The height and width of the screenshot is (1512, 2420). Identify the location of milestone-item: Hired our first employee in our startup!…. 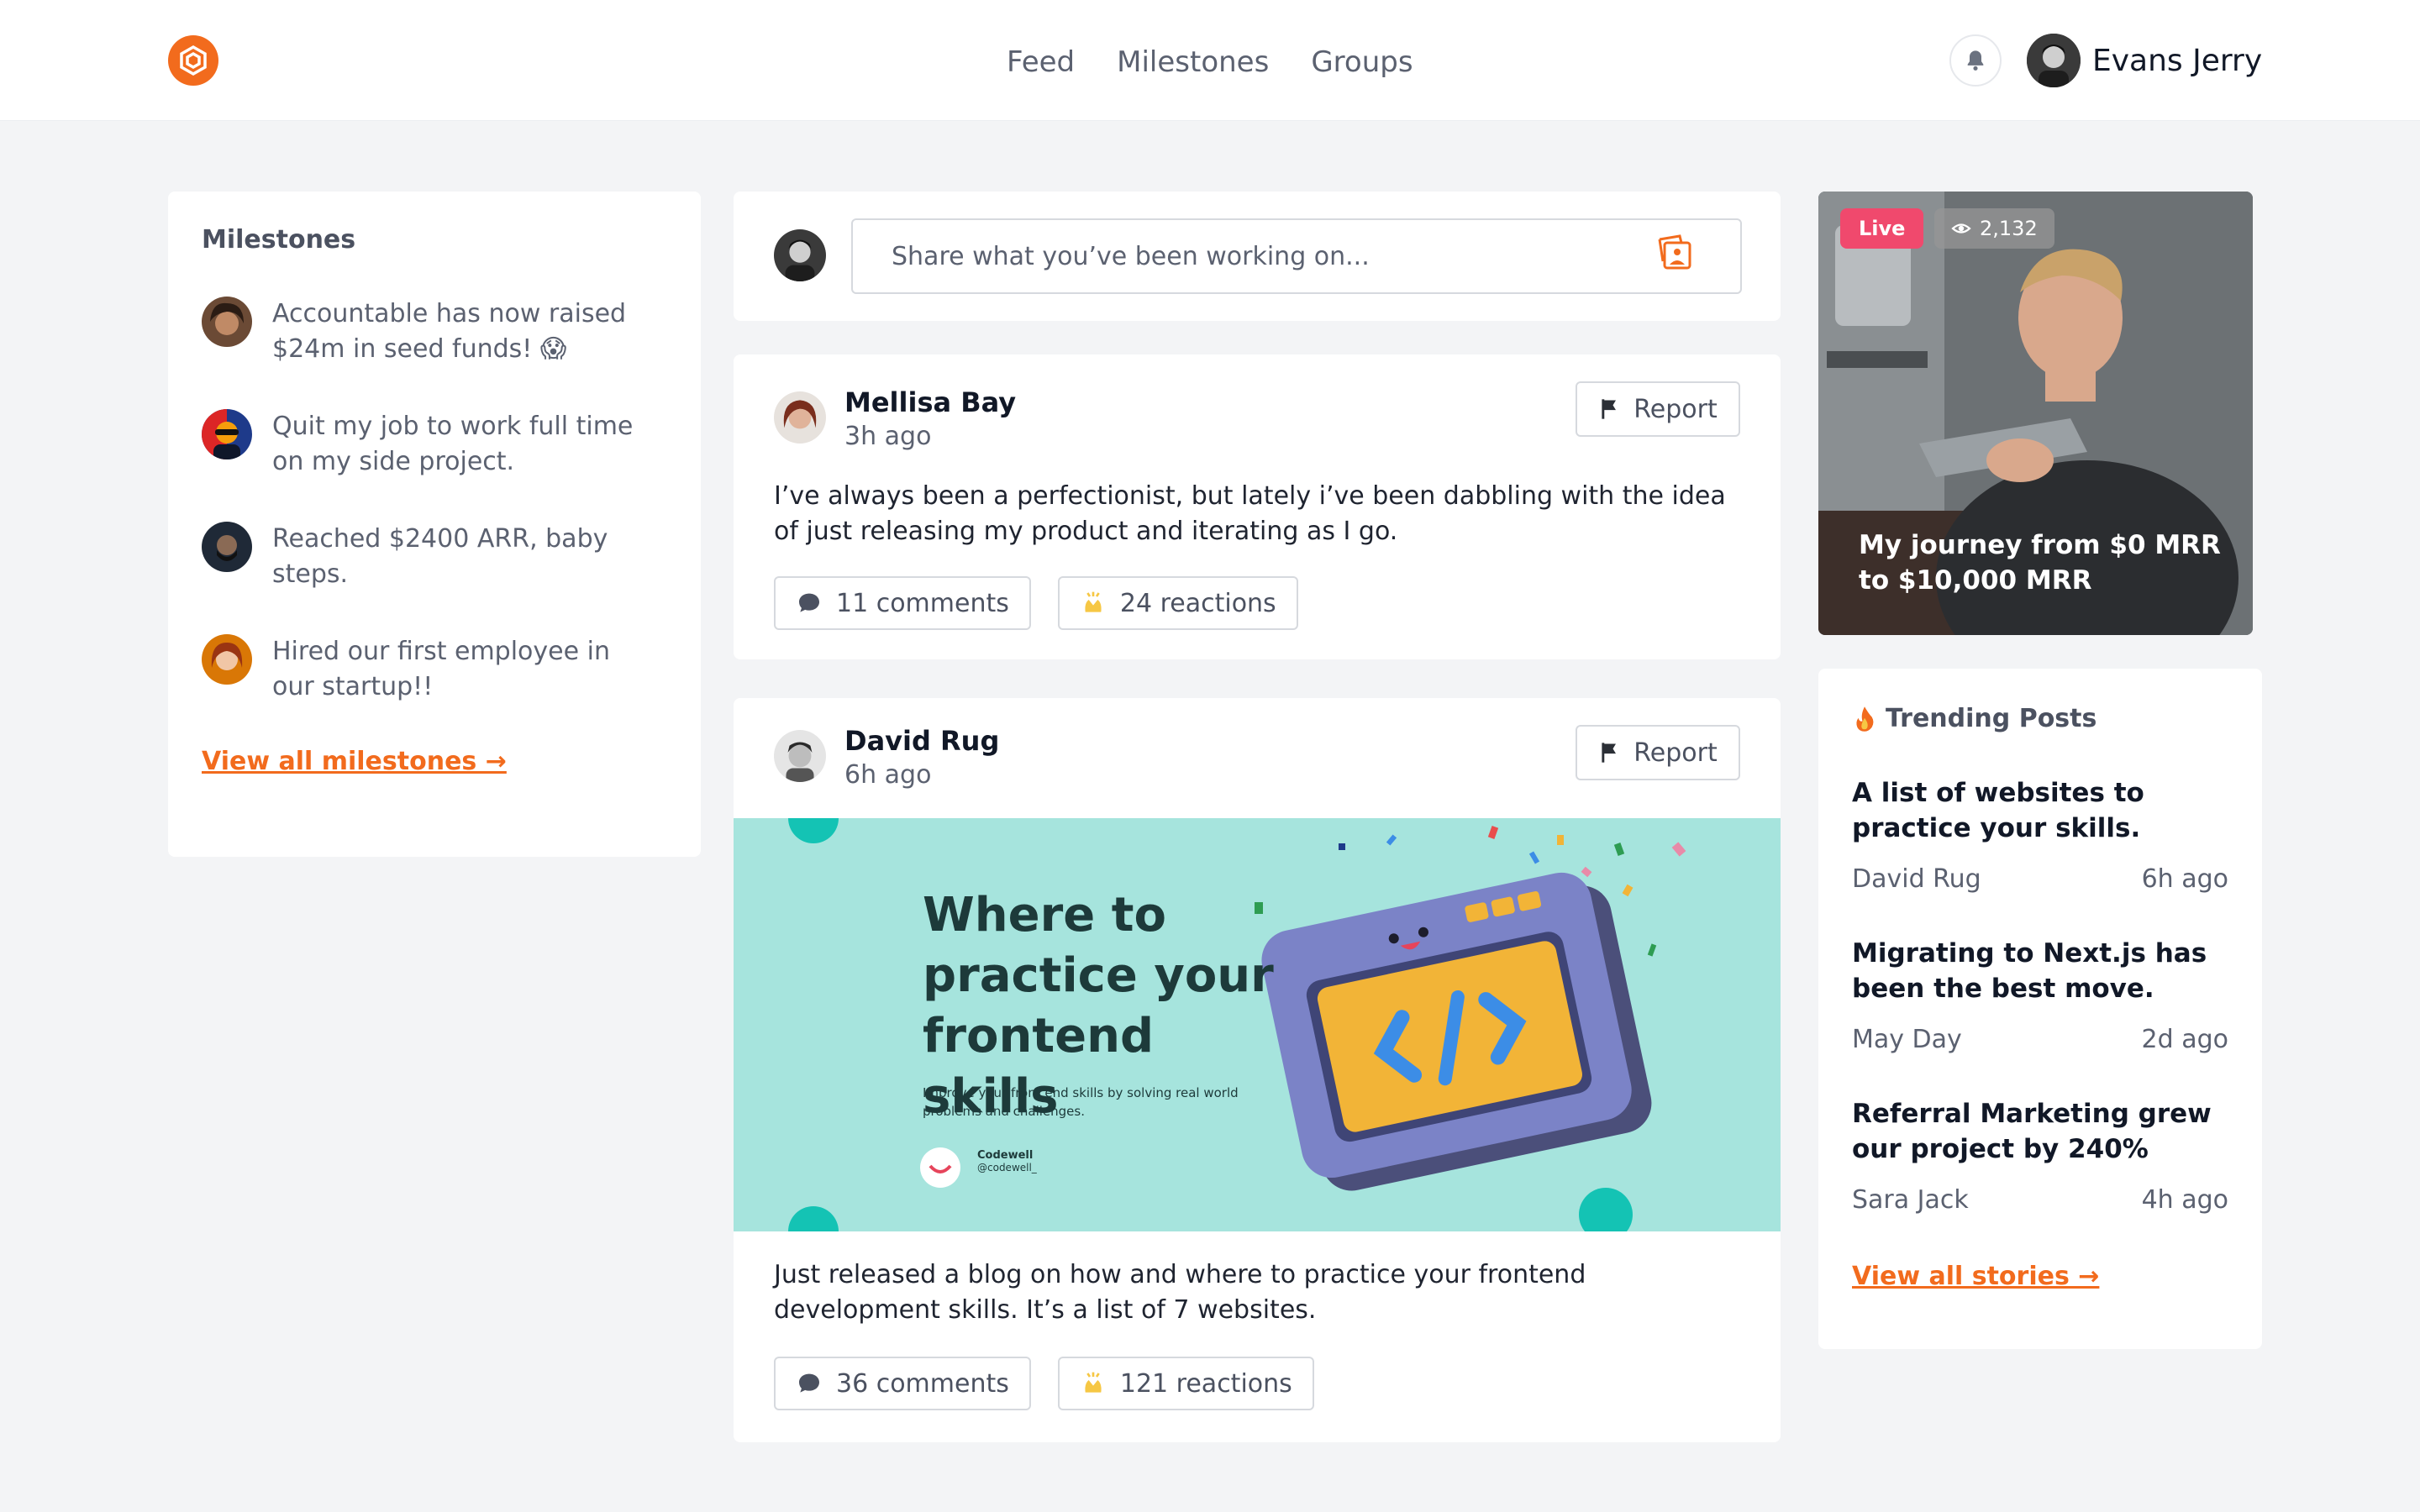
(435, 669).